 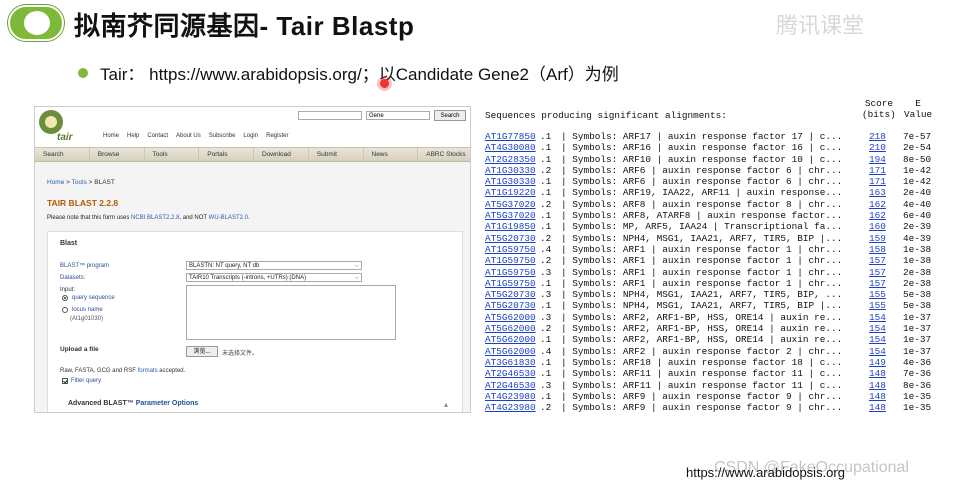 What do you see at coordinates (65, 137) in the screenshot?
I see `tair-logo-text: tair` at bounding box center [65, 137].